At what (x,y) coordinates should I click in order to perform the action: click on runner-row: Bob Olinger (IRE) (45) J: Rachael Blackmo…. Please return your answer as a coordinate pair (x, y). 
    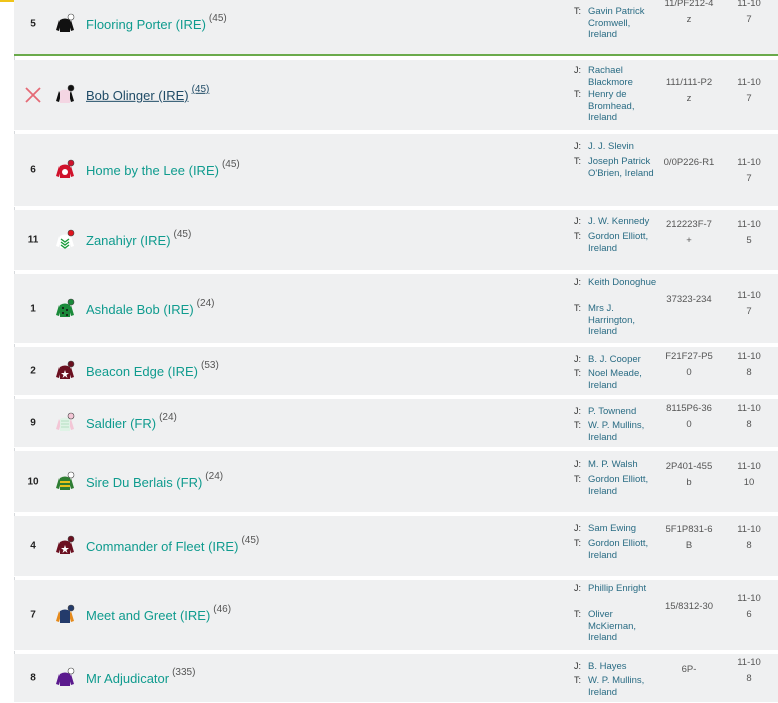
    Looking at the image, I should click on (396, 95).